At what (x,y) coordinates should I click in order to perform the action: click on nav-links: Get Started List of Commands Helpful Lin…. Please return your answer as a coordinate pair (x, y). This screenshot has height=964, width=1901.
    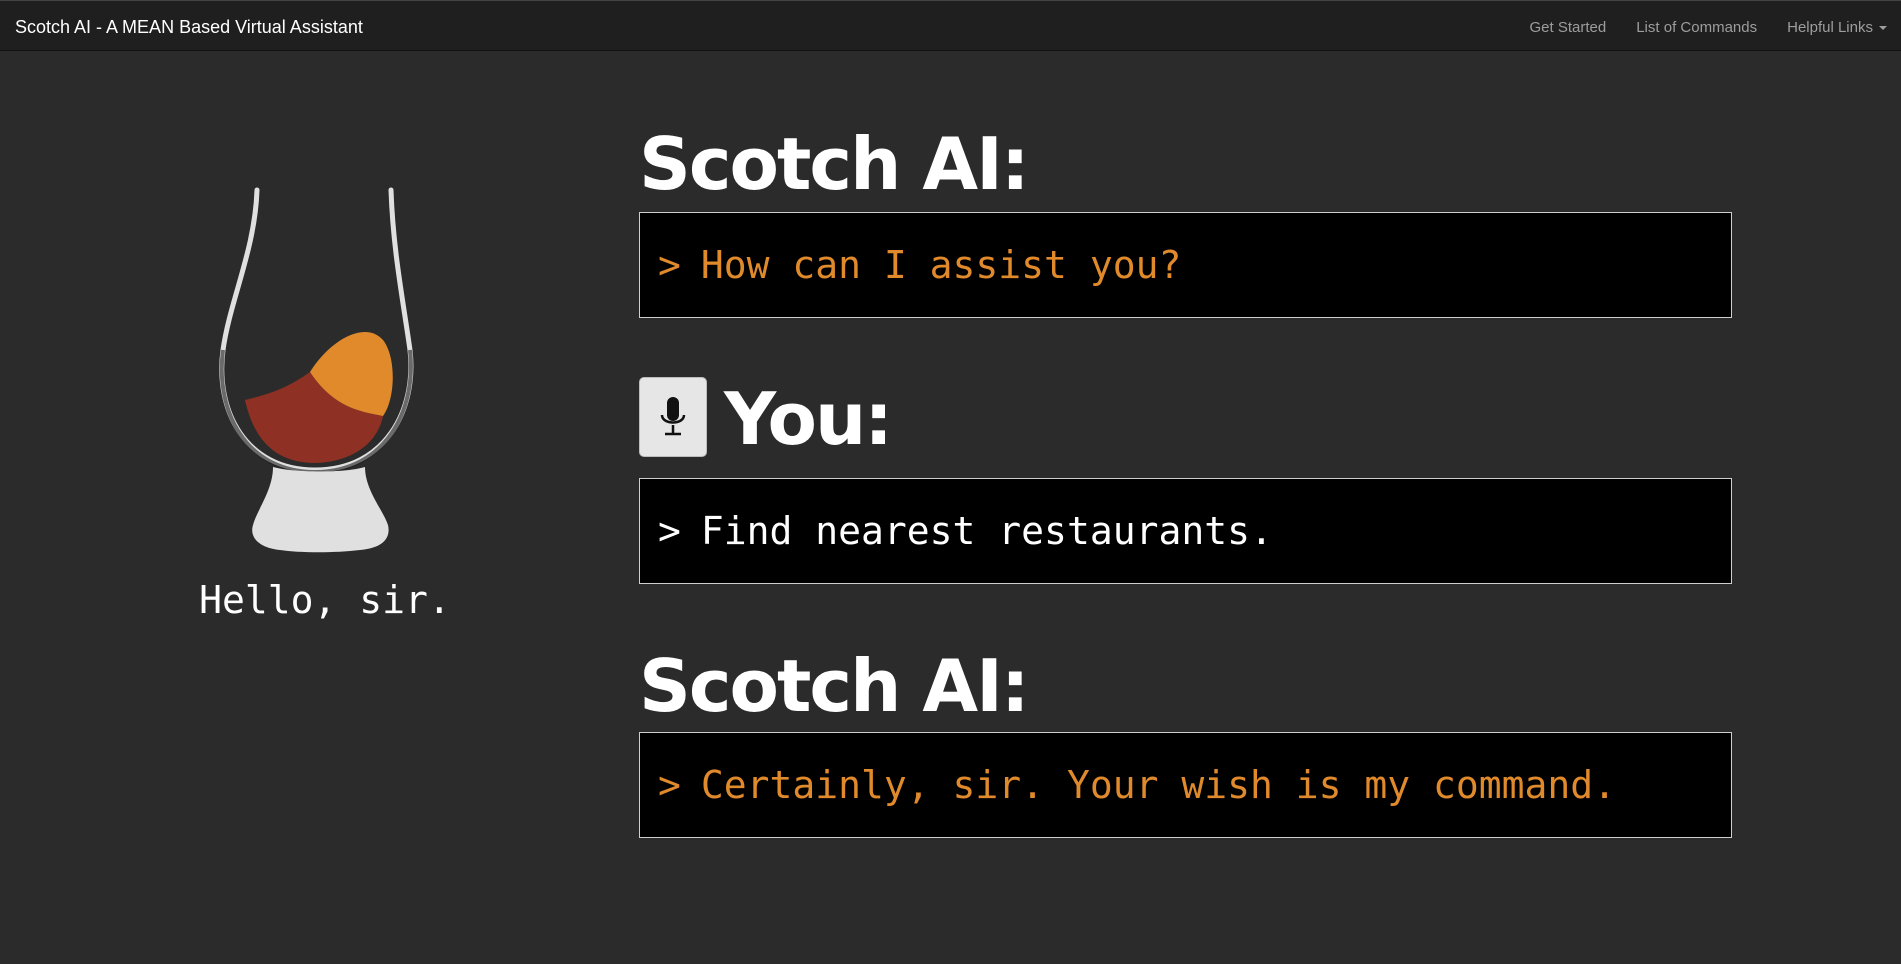
    Looking at the image, I should click on (1708, 27).